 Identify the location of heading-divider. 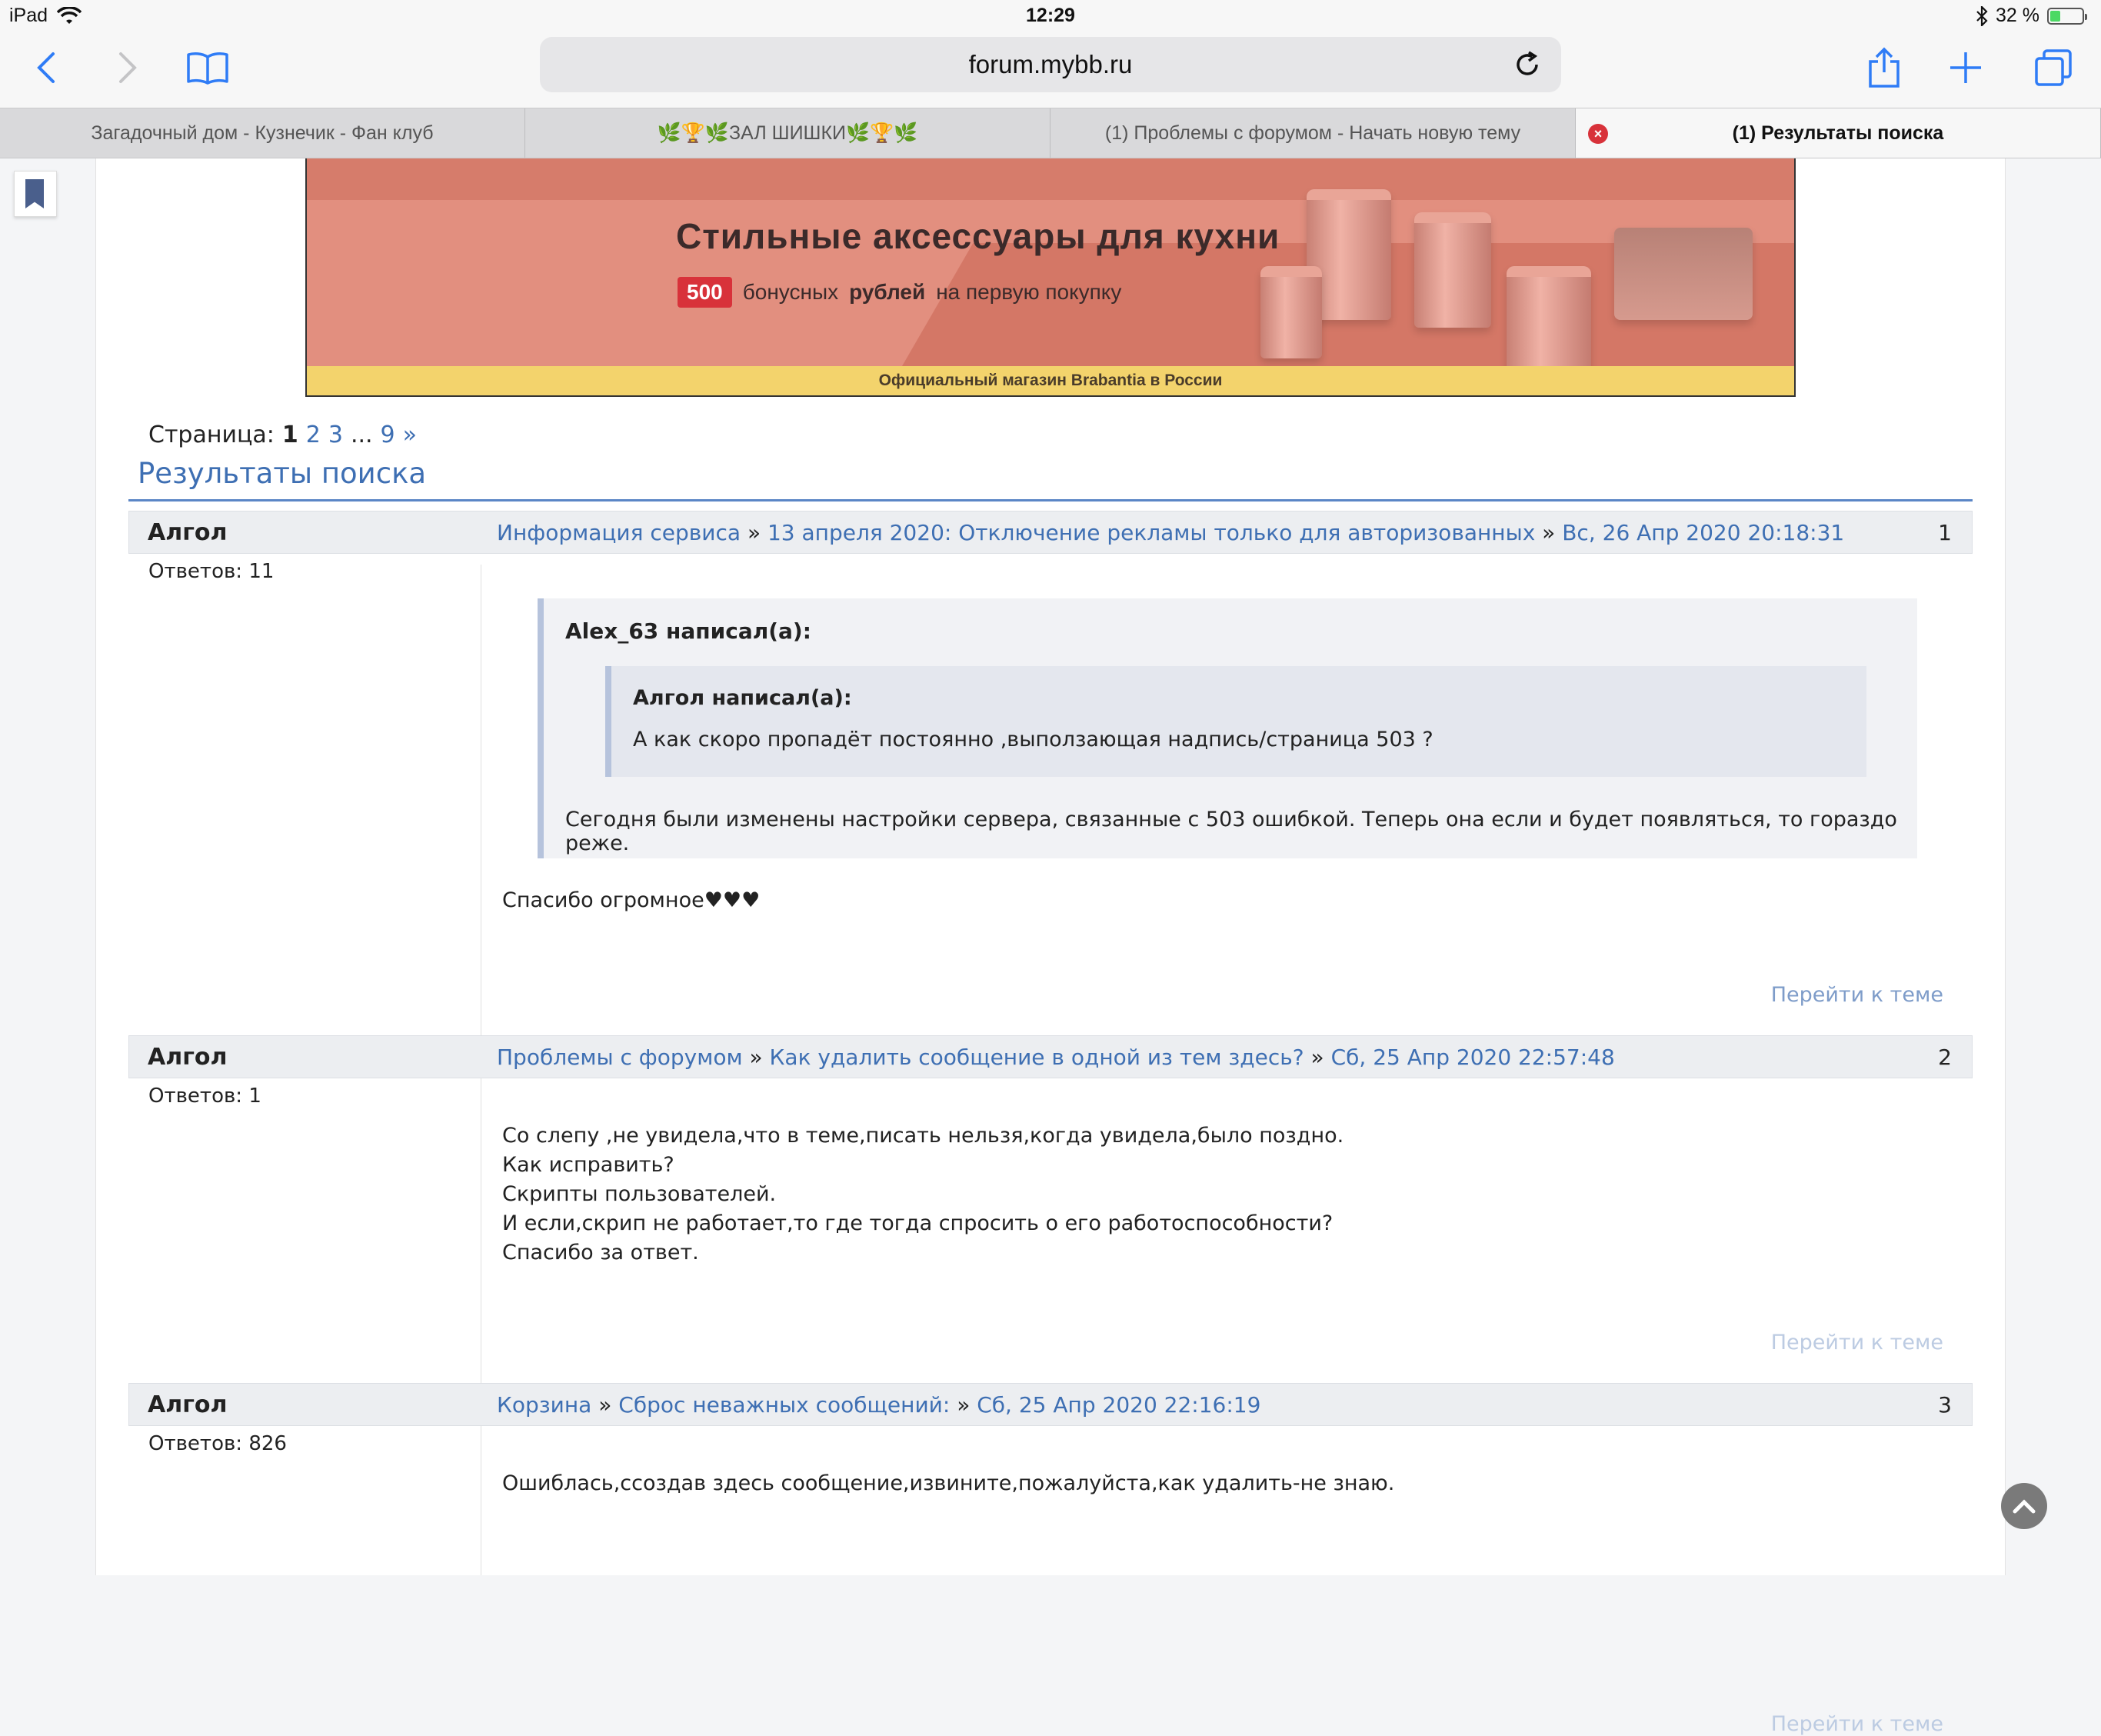
(1050, 500).